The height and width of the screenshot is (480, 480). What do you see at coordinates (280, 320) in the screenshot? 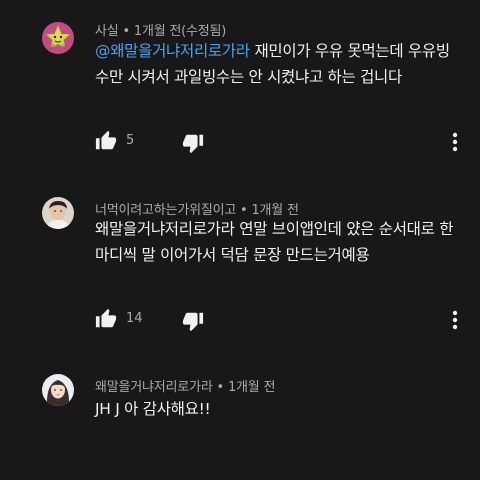
I see `comment-actions: 14` at bounding box center [280, 320].